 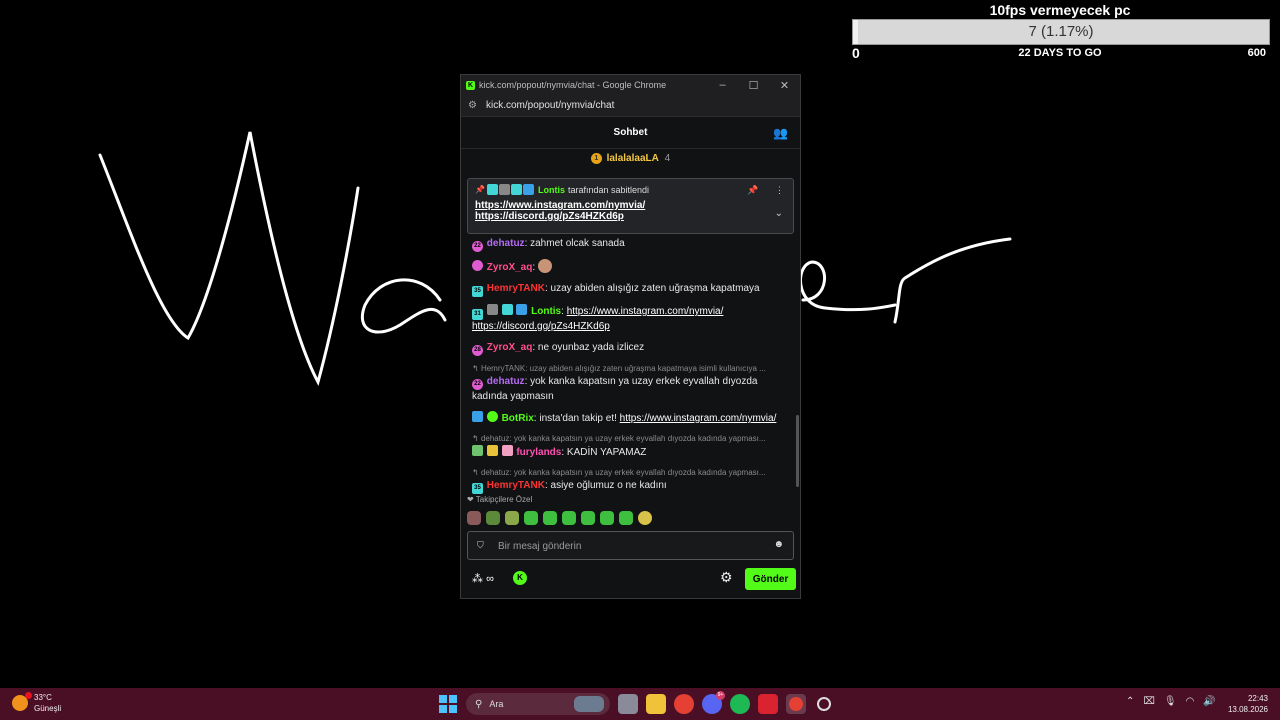 I want to click on maximize-button: ☐, so click(x=753, y=85).